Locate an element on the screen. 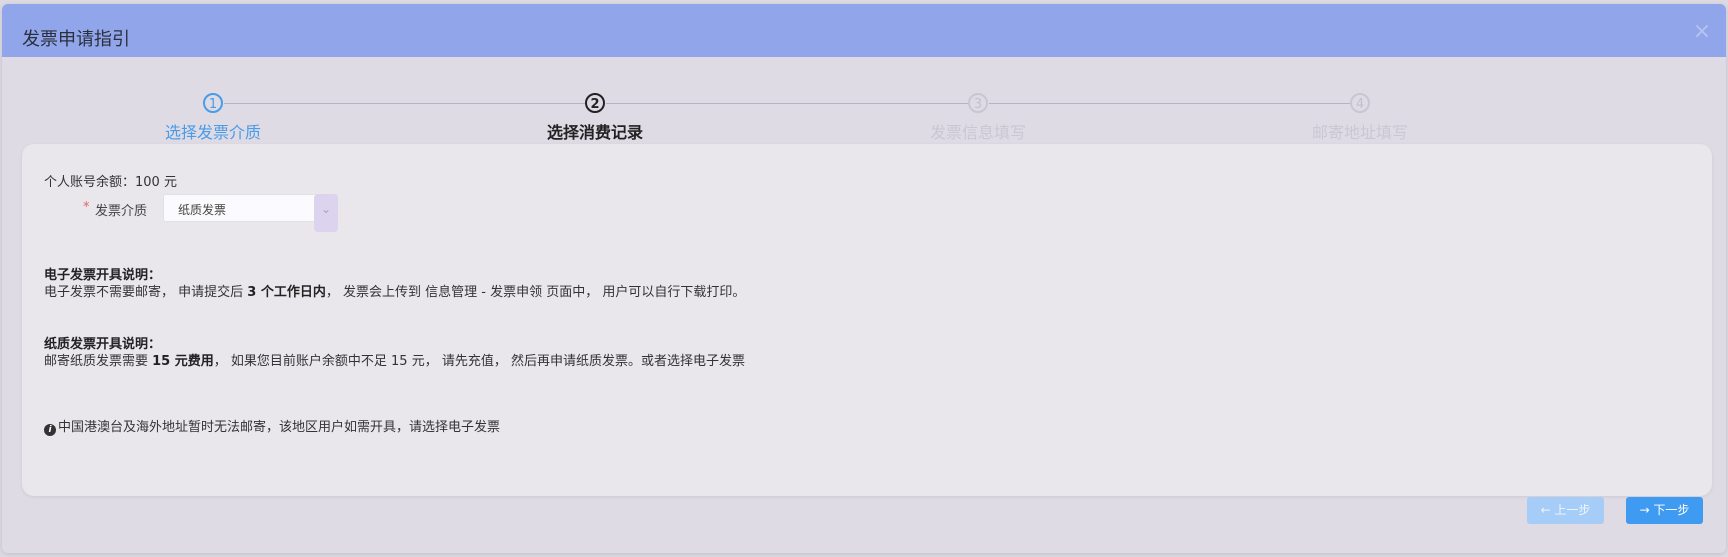  overseas-notice: i 中国港澳台及海外地址暂时无法邮寄，该地区用户如需开具，请选择电子发票 is located at coordinates (272, 426).